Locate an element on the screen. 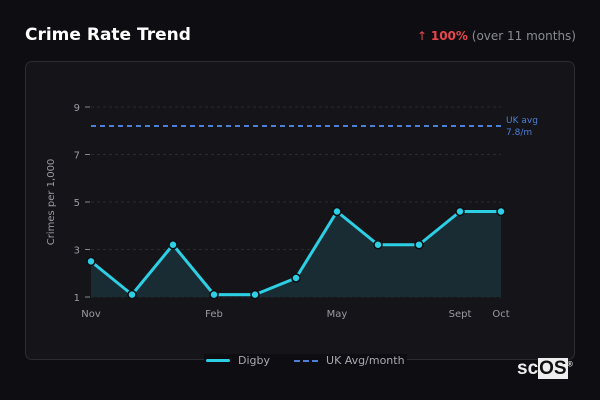 The width and height of the screenshot is (600, 400). x-tick-label: Oct is located at coordinates (500, 314).